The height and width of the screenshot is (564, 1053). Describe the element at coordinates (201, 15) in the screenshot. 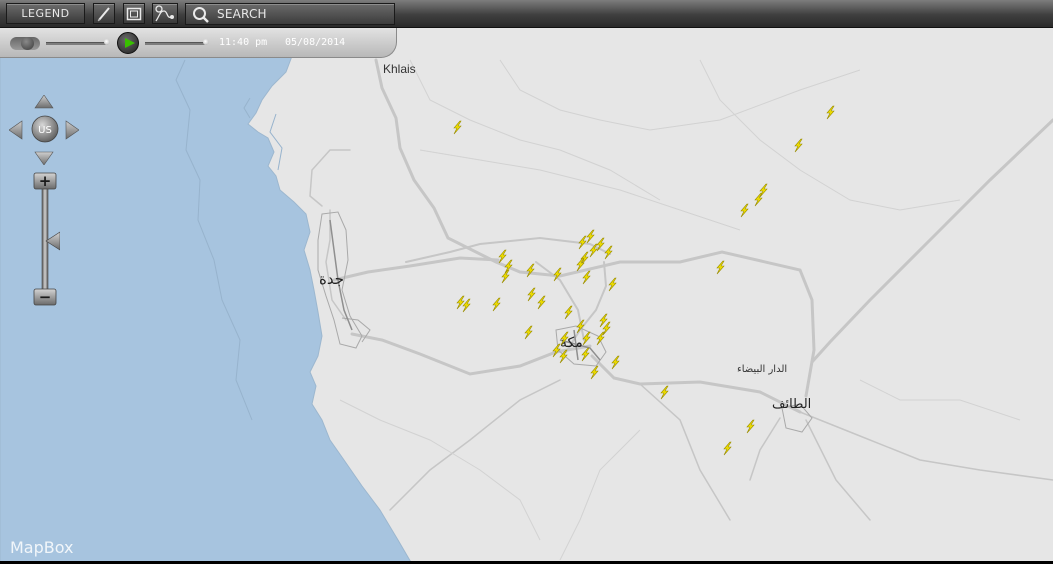

I see `search-icon` at that location.